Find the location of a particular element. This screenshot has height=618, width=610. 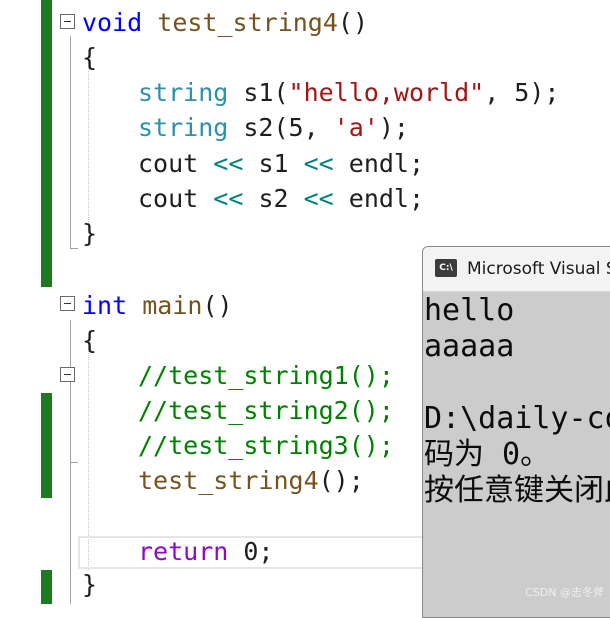

code-line-s2: string s2(5, 'a'); is located at coordinates (273, 127).